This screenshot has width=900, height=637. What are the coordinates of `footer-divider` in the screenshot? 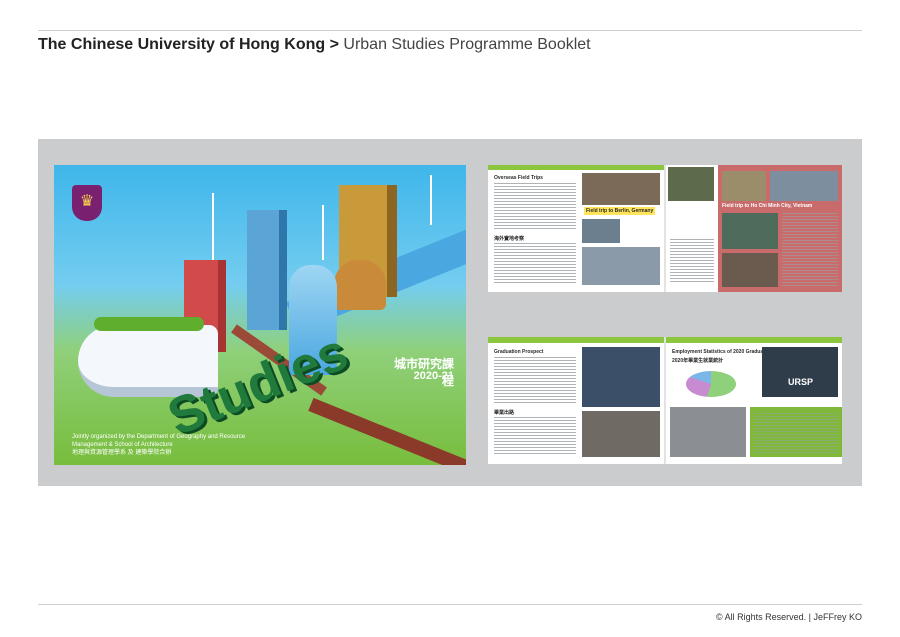 It's located at (450, 604).